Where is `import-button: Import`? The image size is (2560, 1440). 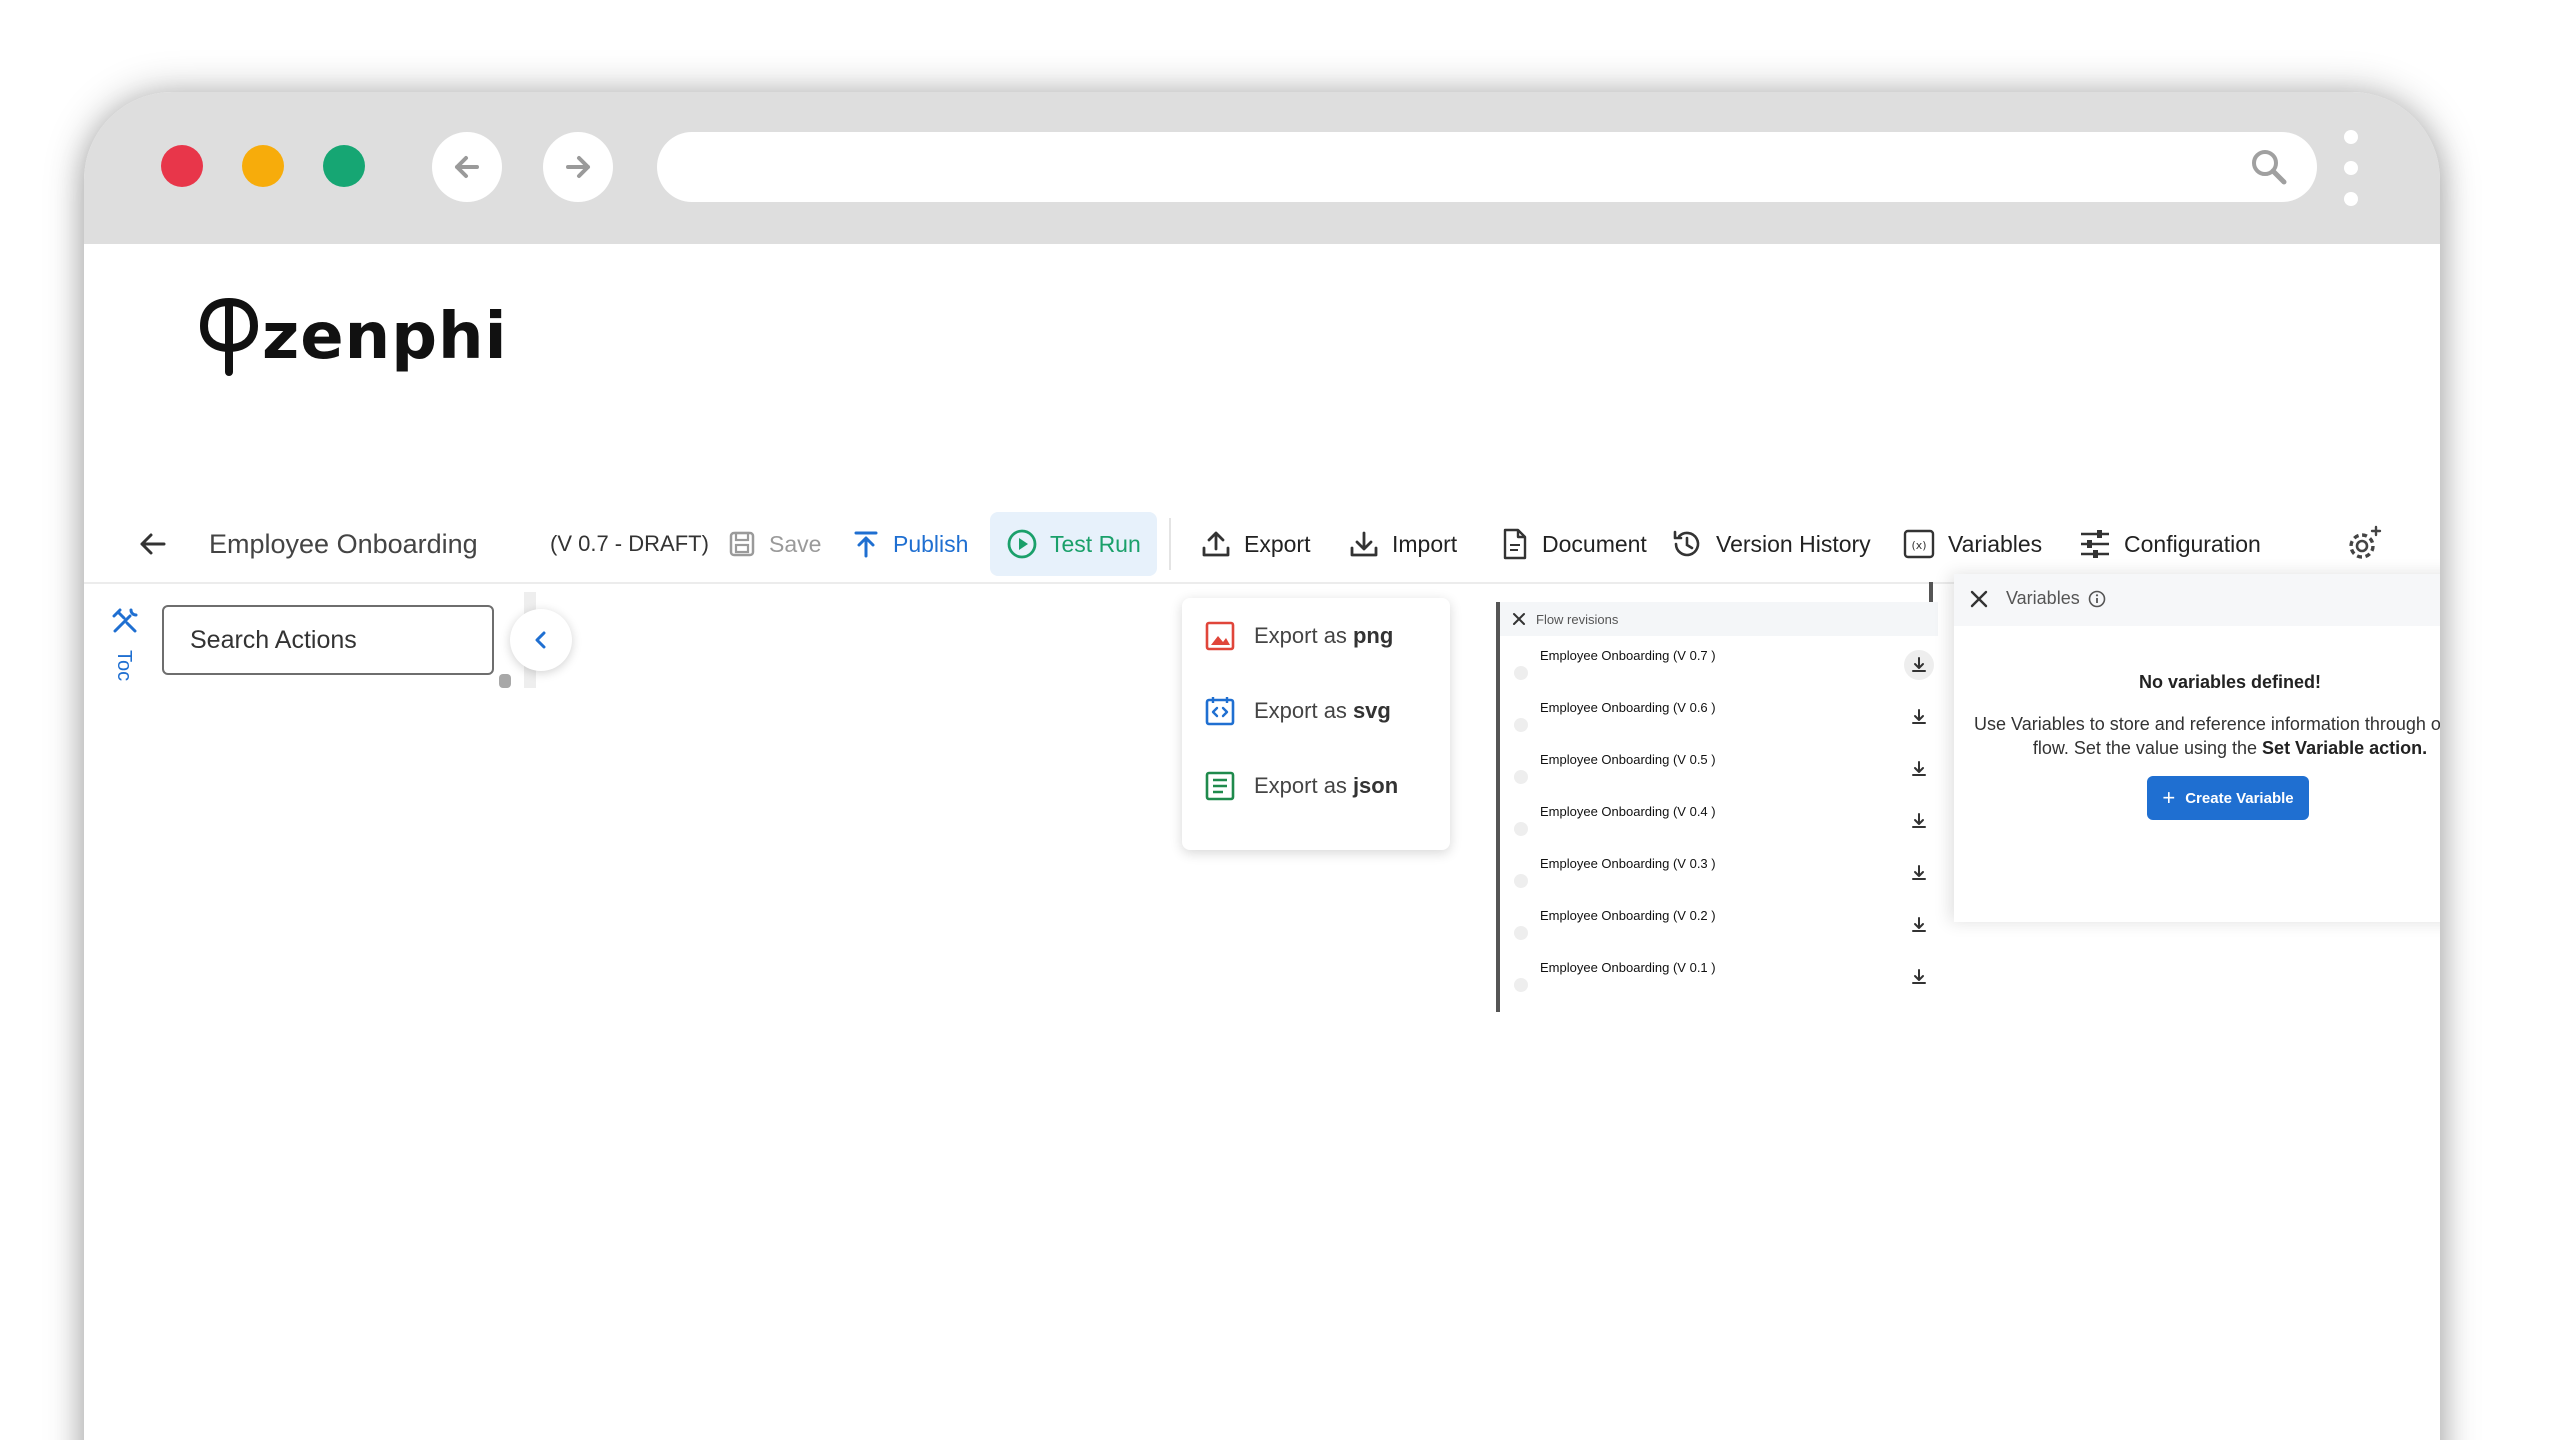
import-button: Import is located at coordinates (1402, 544).